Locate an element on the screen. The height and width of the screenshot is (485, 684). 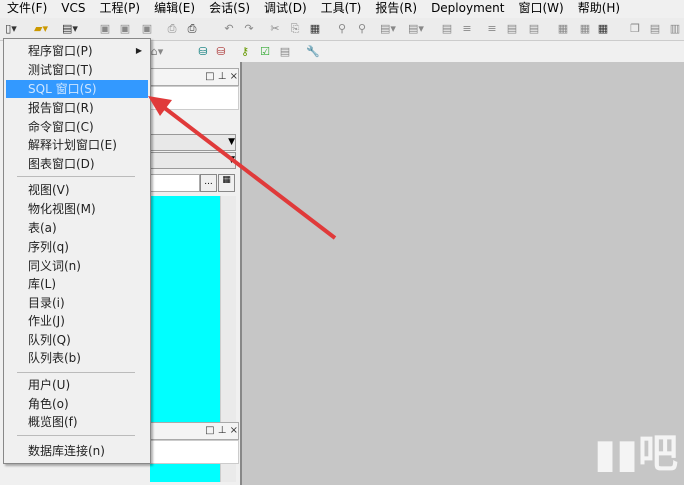
menu-0: 文件(F) is located at coordinates (27, 9).